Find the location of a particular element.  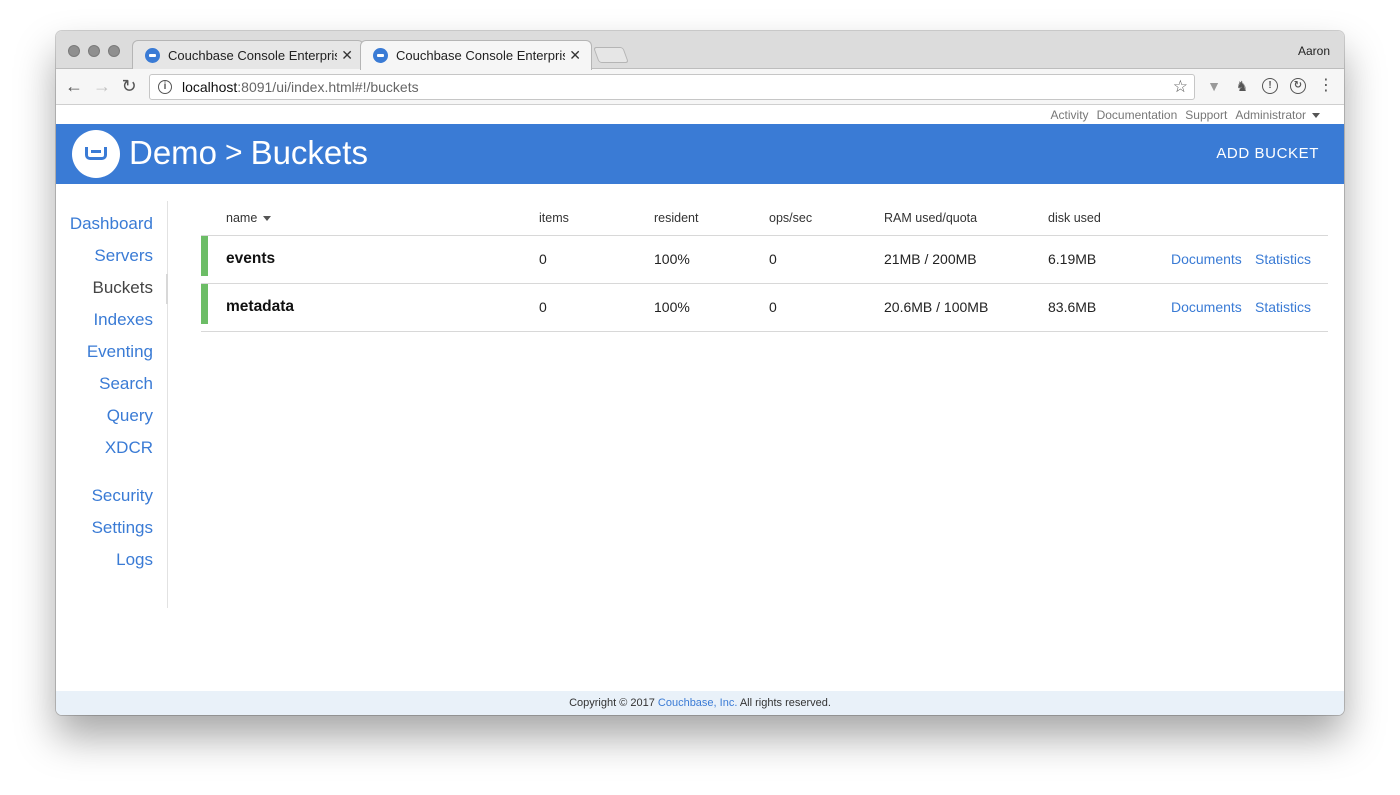

breadcrumb: Demo > Buckets is located at coordinates (248, 153).